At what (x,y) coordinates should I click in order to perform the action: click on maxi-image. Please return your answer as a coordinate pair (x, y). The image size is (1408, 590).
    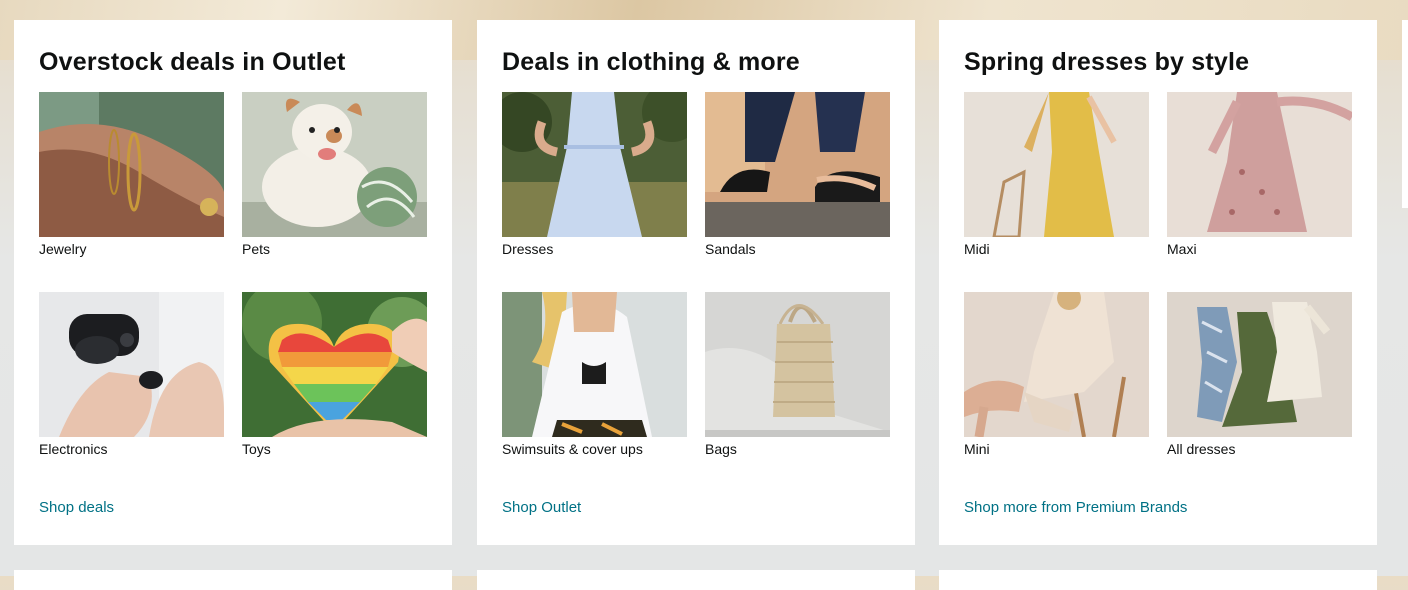
    Looking at the image, I should click on (1259, 164).